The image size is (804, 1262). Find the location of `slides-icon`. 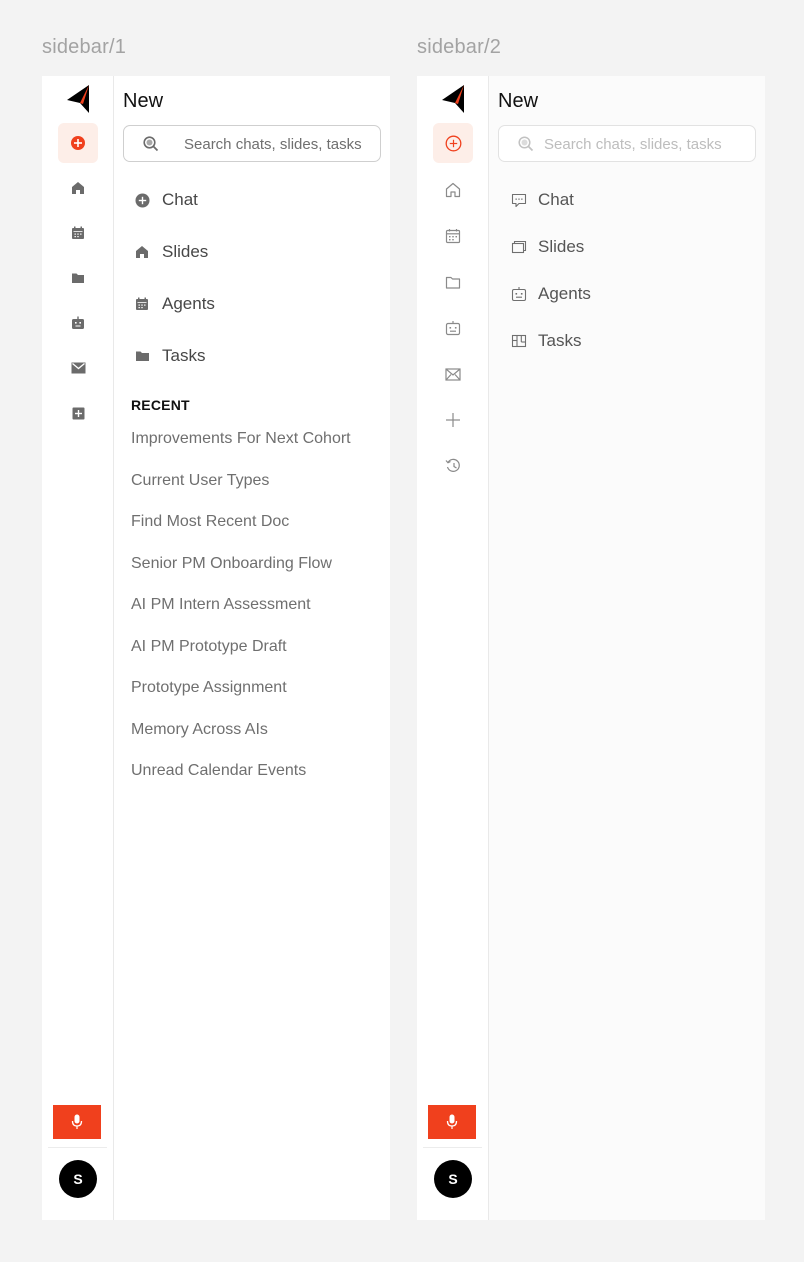

slides-icon is located at coordinates (519, 247).